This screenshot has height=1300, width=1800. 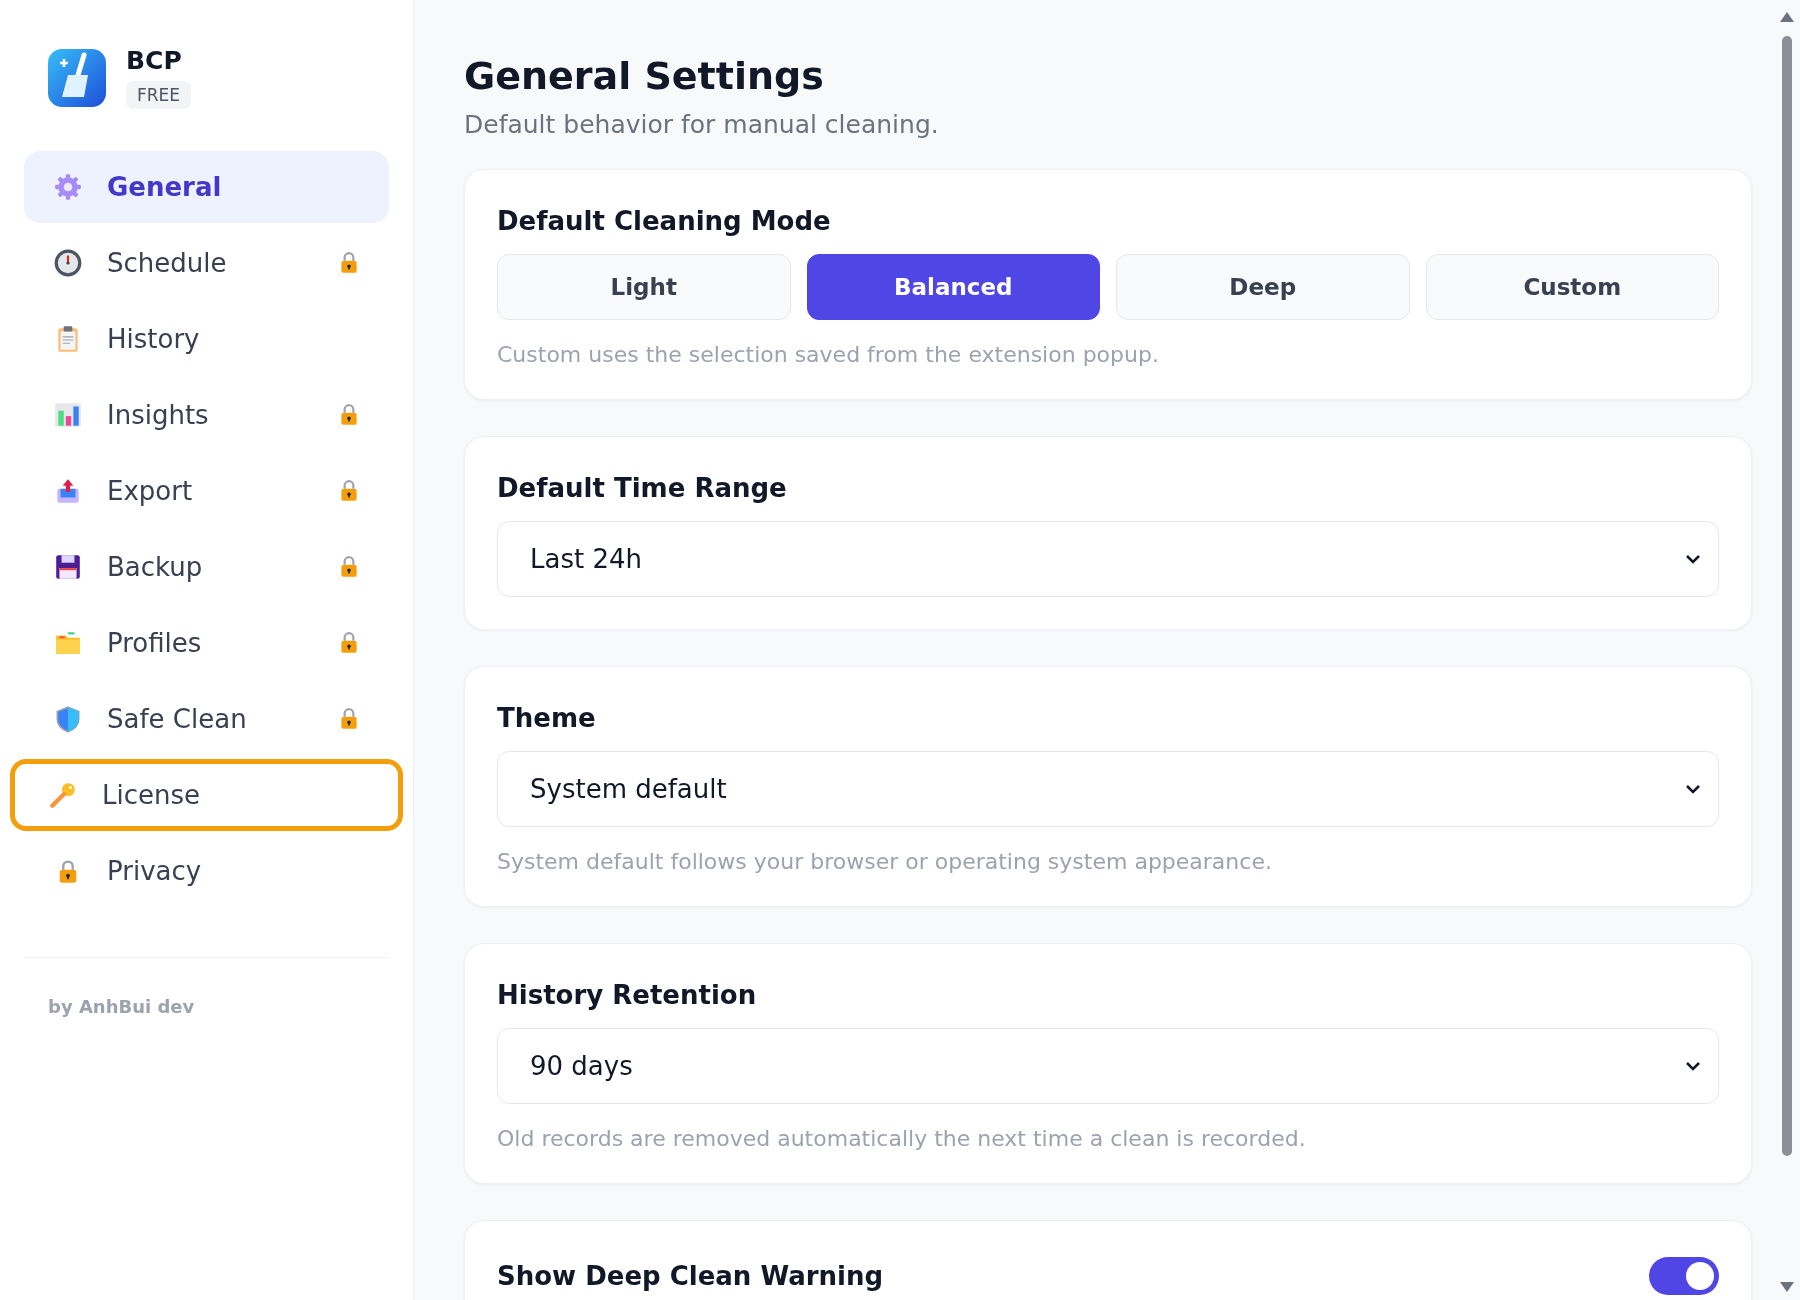 I want to click on sidebar-item: Insights, so click(x=206, y=415).